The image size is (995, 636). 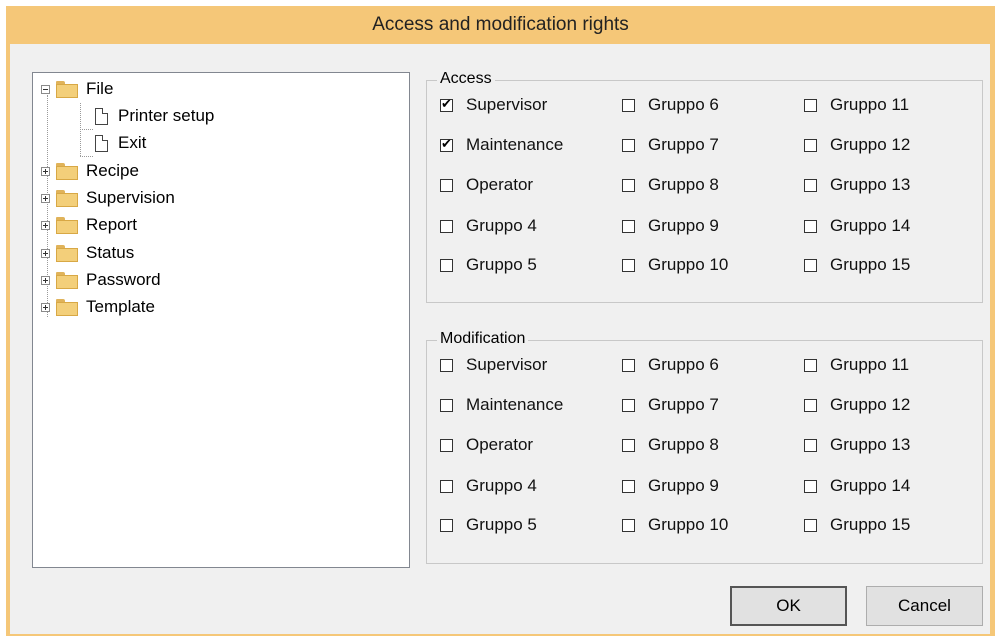 I want to click on modification-checkbox-gruppo-10: Gruppo 10, so click(x=675, y=525).